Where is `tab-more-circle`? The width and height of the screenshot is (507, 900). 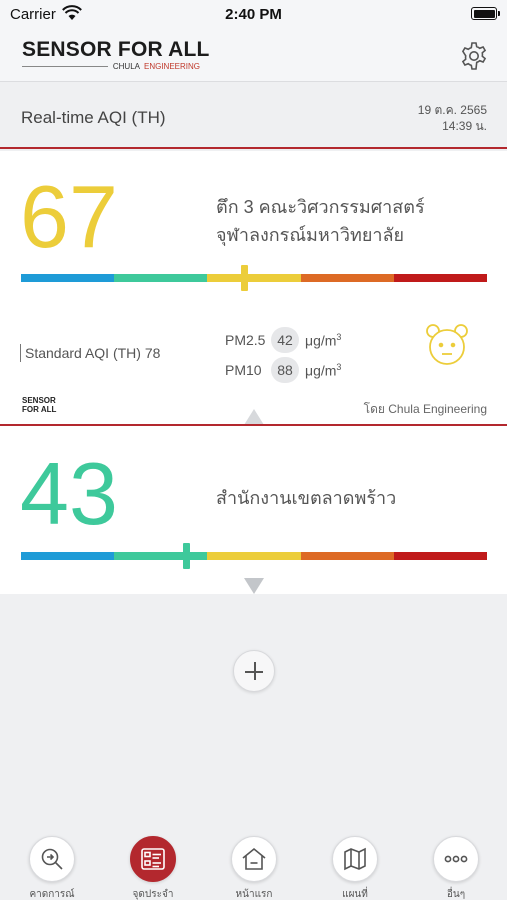 tab-more-circle is located at coordinates (456, 859).